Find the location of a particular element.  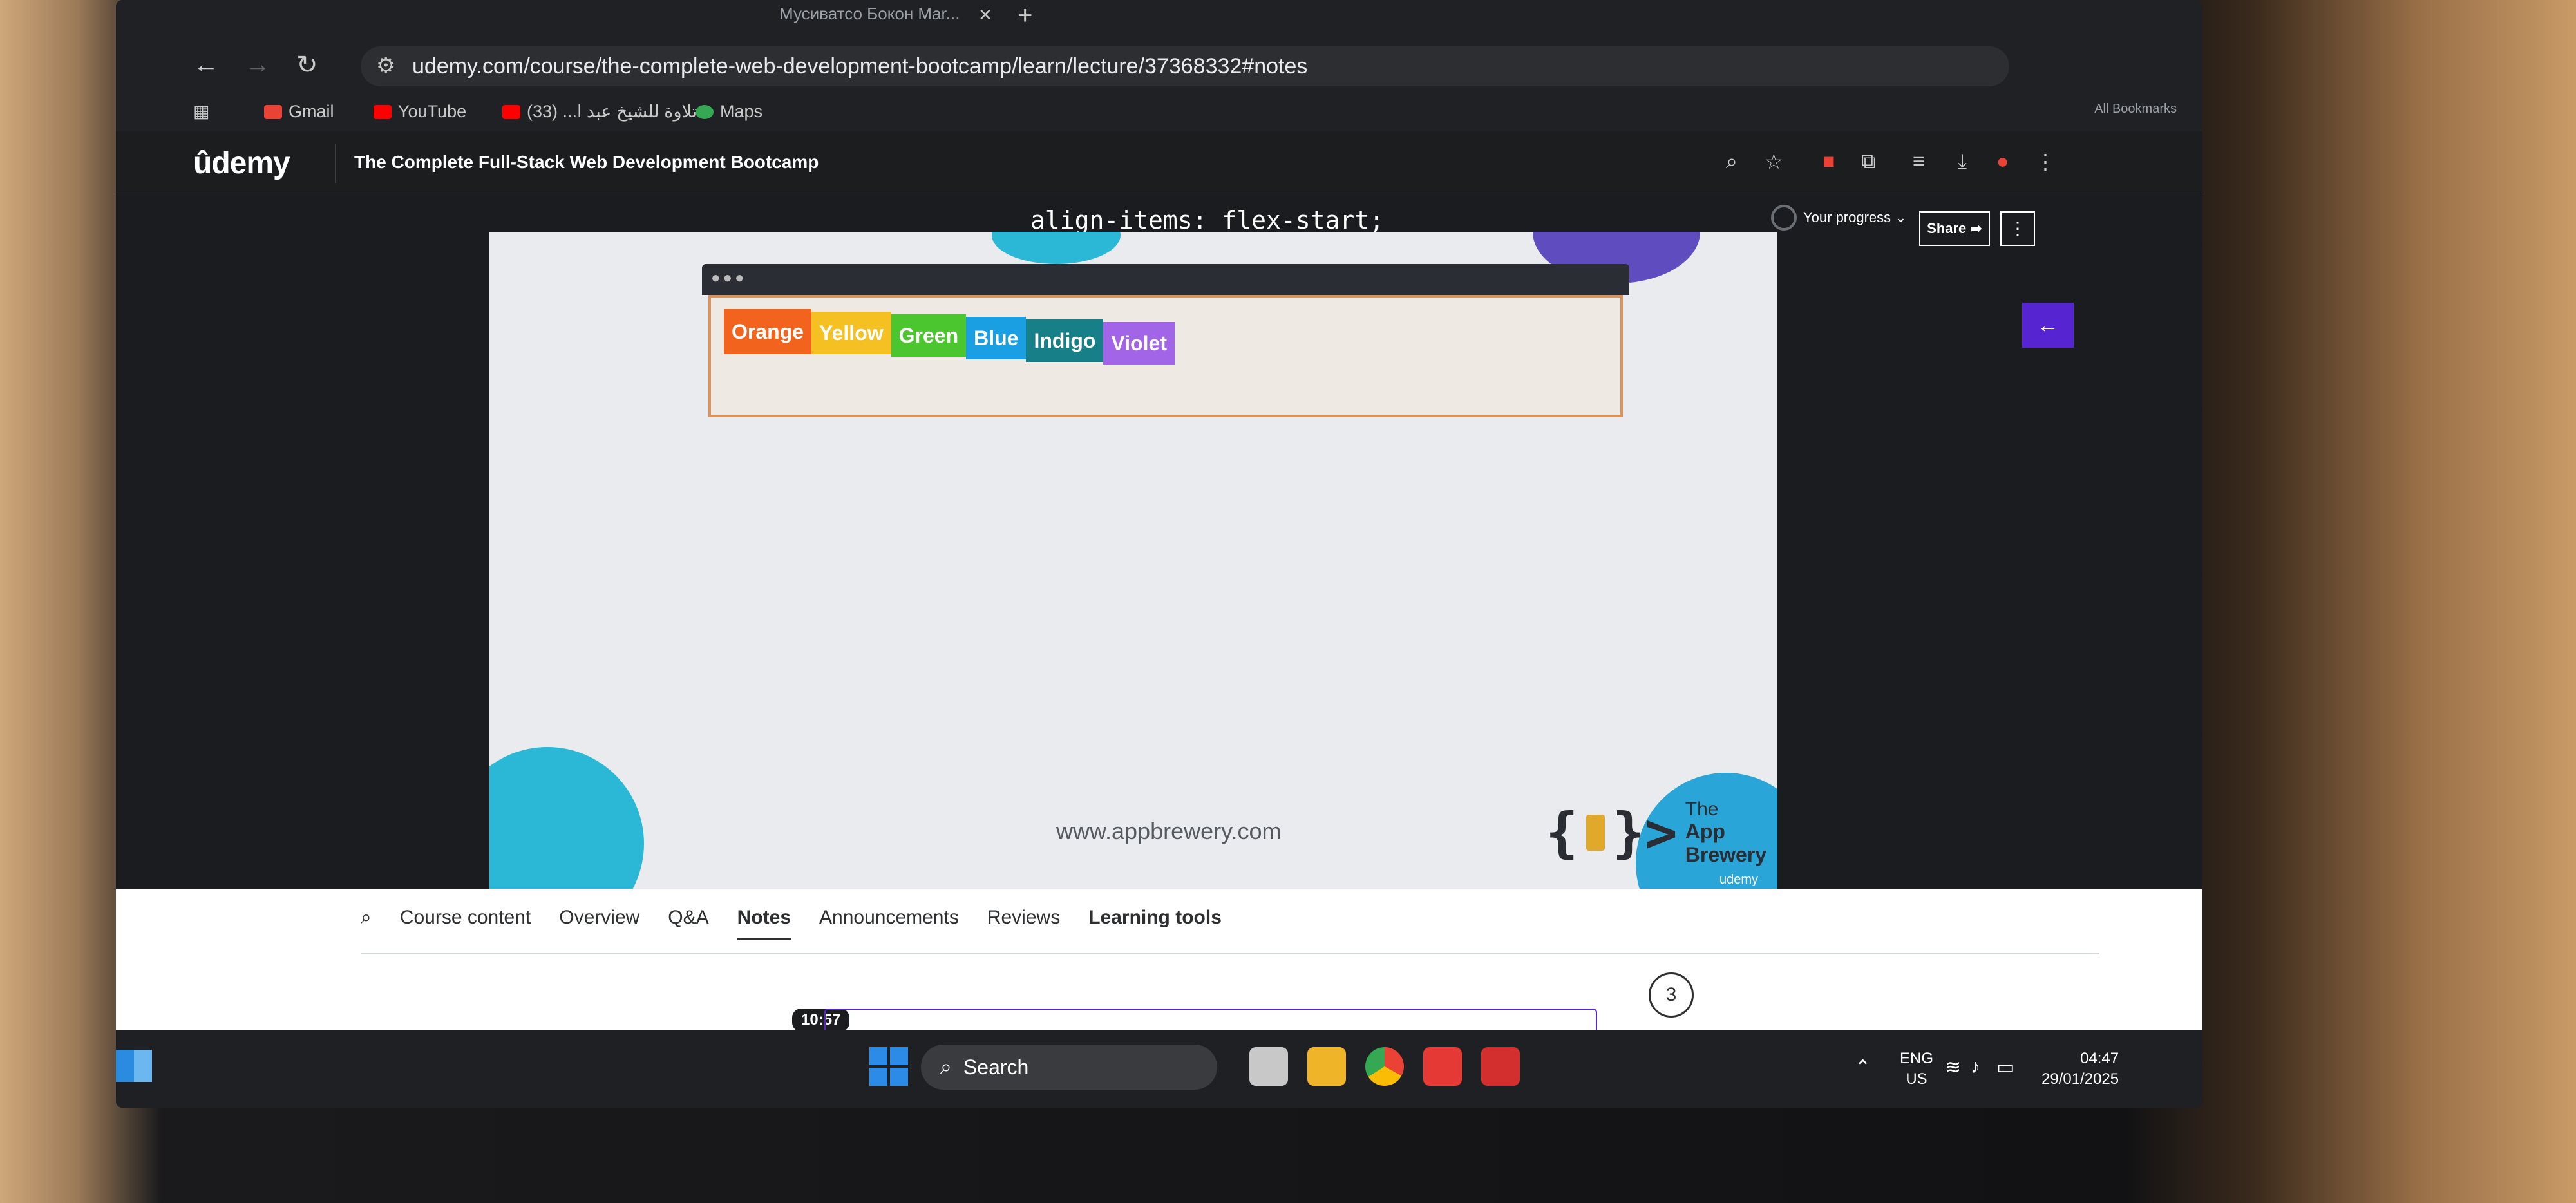

color-box-yellow: Yellow is located at coordinates (851, 333).